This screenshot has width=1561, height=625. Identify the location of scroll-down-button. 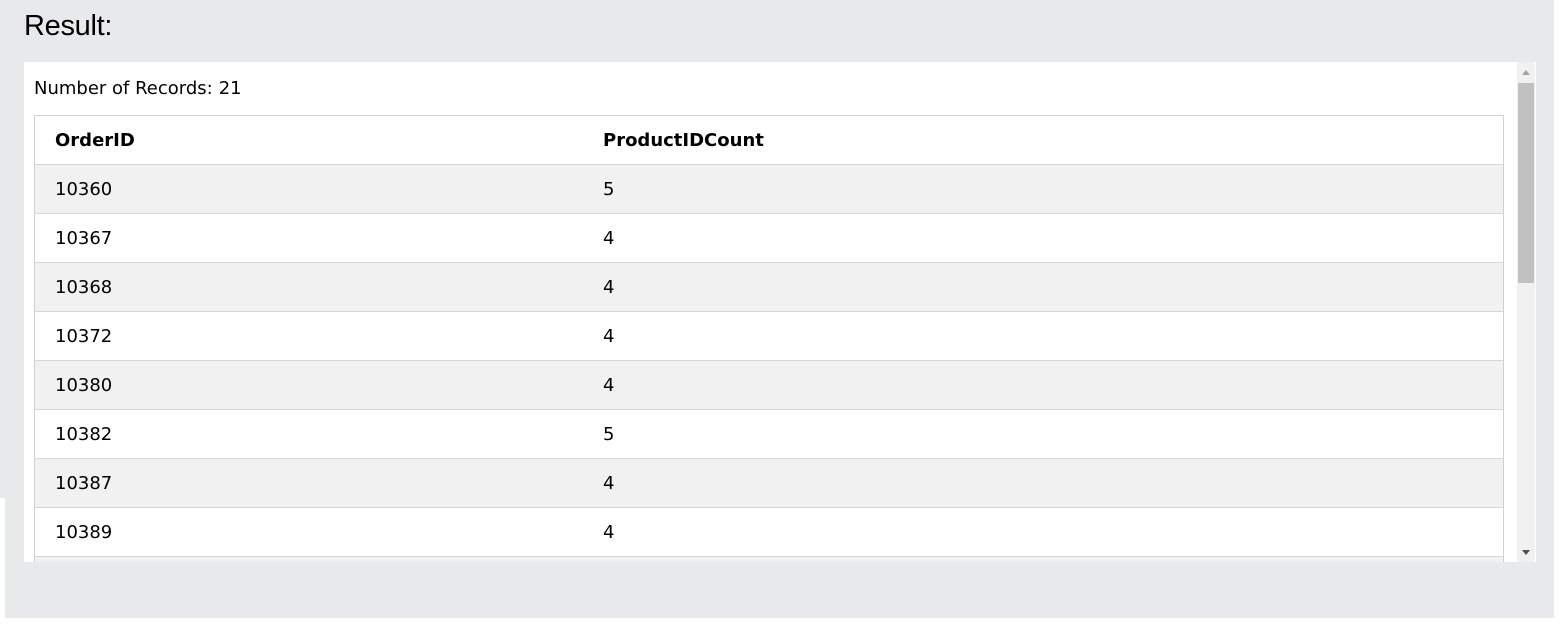
(1526, 552).